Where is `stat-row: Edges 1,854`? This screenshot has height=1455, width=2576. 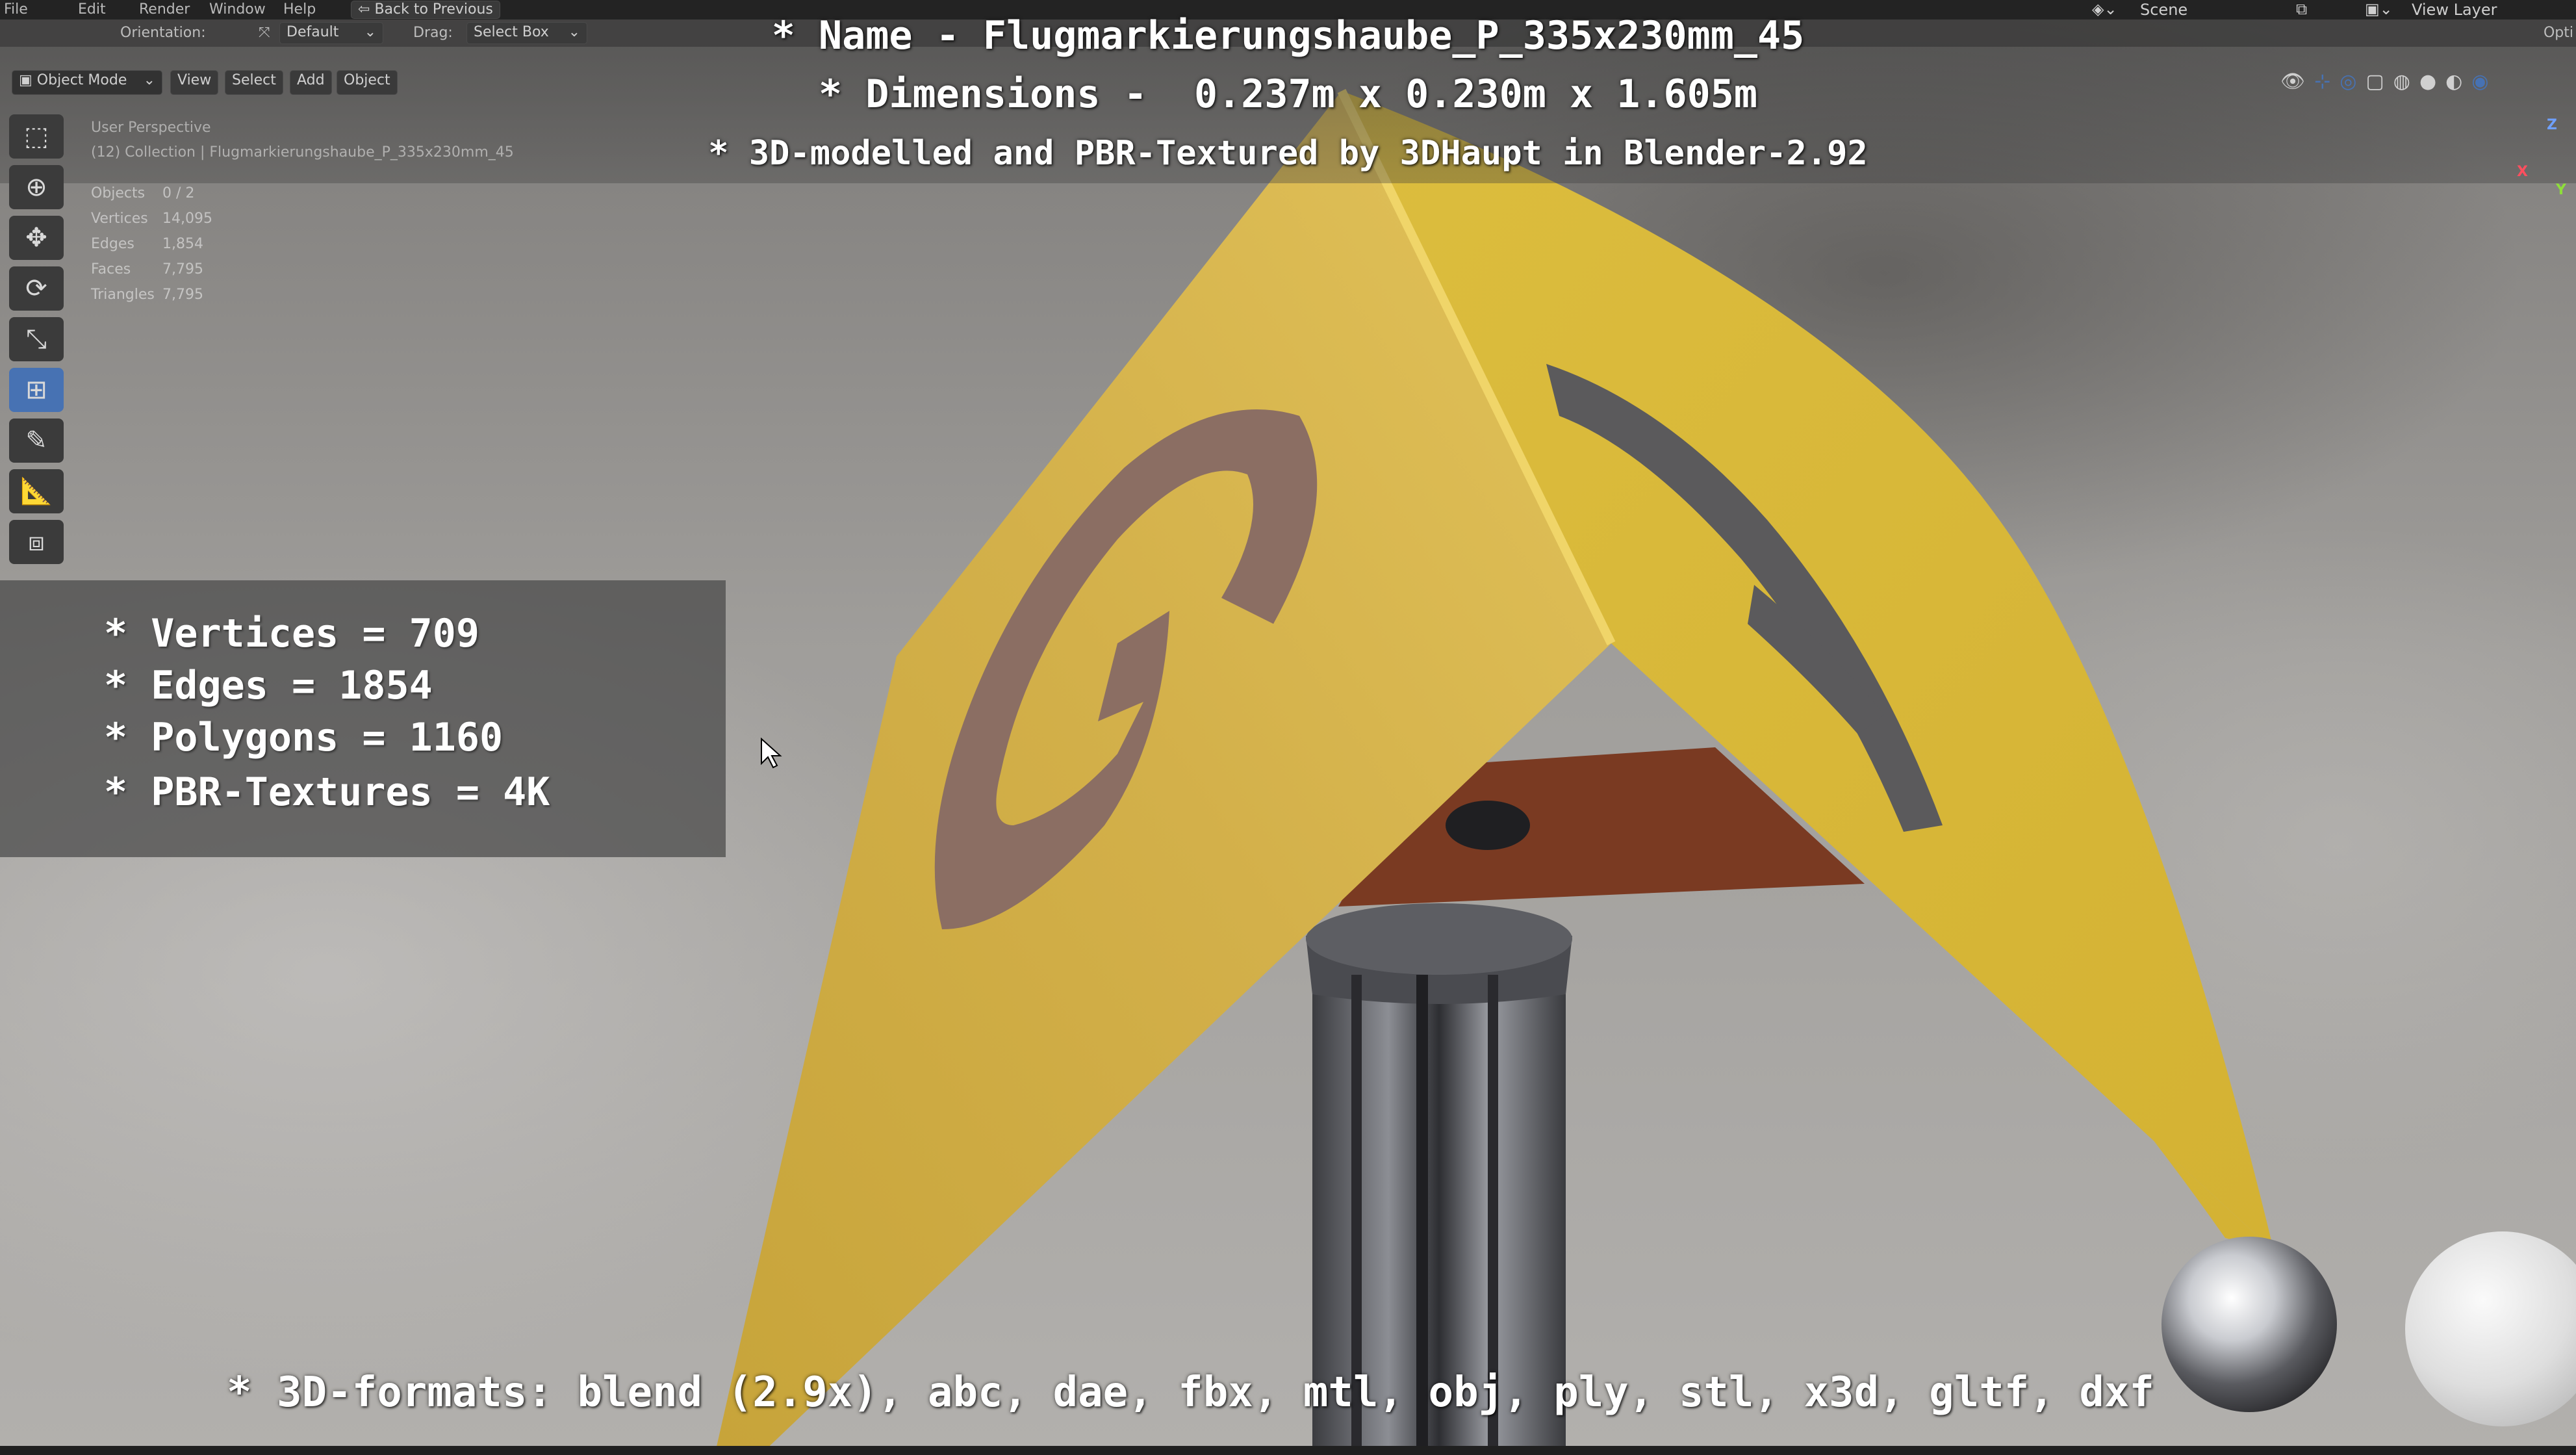 stat-row: Edges 1,854 is located at coordinates (147, 244).